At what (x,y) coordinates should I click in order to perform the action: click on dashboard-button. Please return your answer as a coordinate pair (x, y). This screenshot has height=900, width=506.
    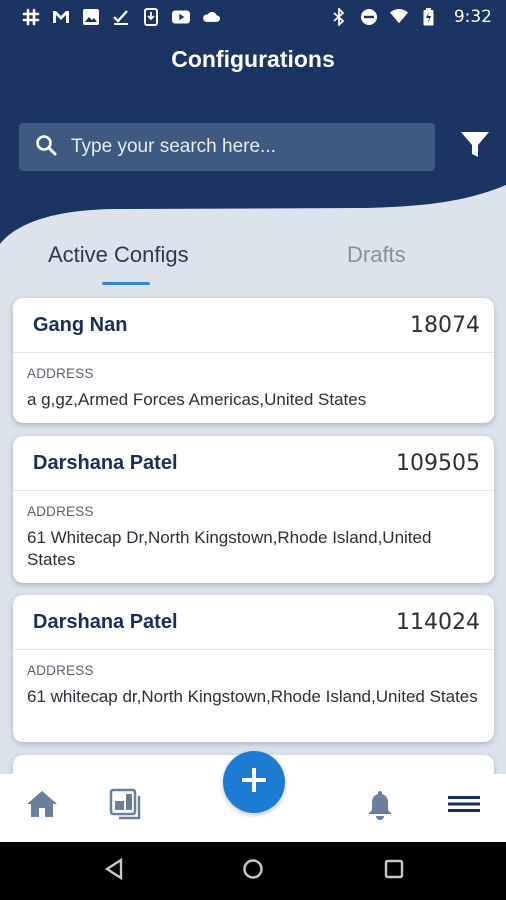
    Looking at the image, I should click on (126, 806).